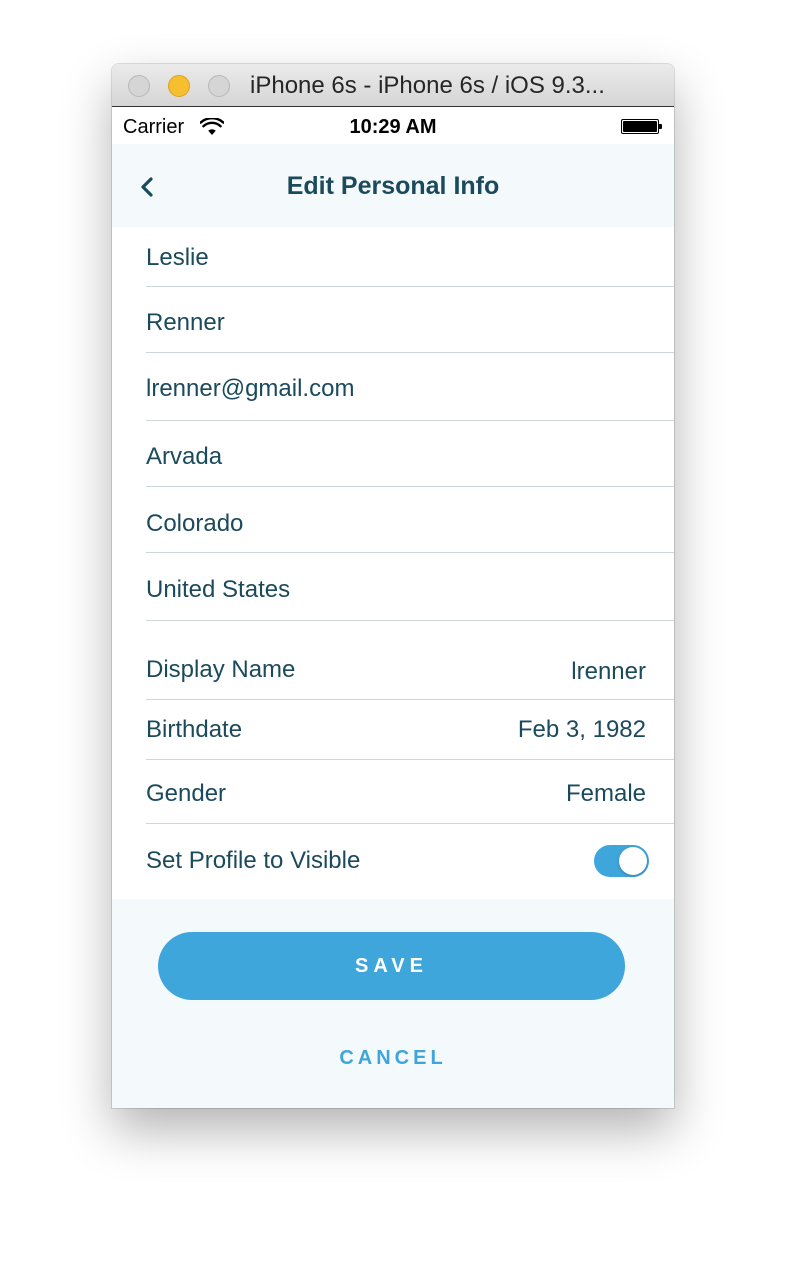  I want to click on navigation-bar: Edit Personal Info, so click(393, 185).